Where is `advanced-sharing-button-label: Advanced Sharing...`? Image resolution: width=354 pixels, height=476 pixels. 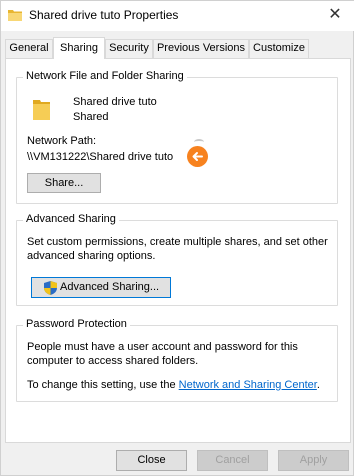 advanced-sharing-button-label: Advanced Sharing... is located at coordinates (110, 287).